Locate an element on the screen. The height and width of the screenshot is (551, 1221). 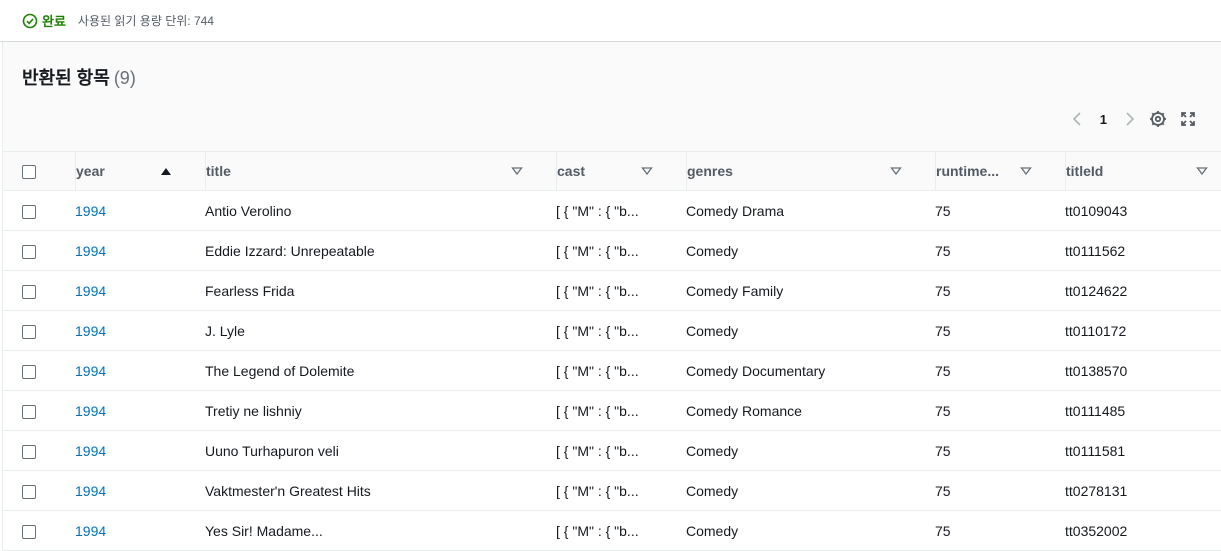
titleid-cell: tt0352002 is located at coordinates (1096, 530).